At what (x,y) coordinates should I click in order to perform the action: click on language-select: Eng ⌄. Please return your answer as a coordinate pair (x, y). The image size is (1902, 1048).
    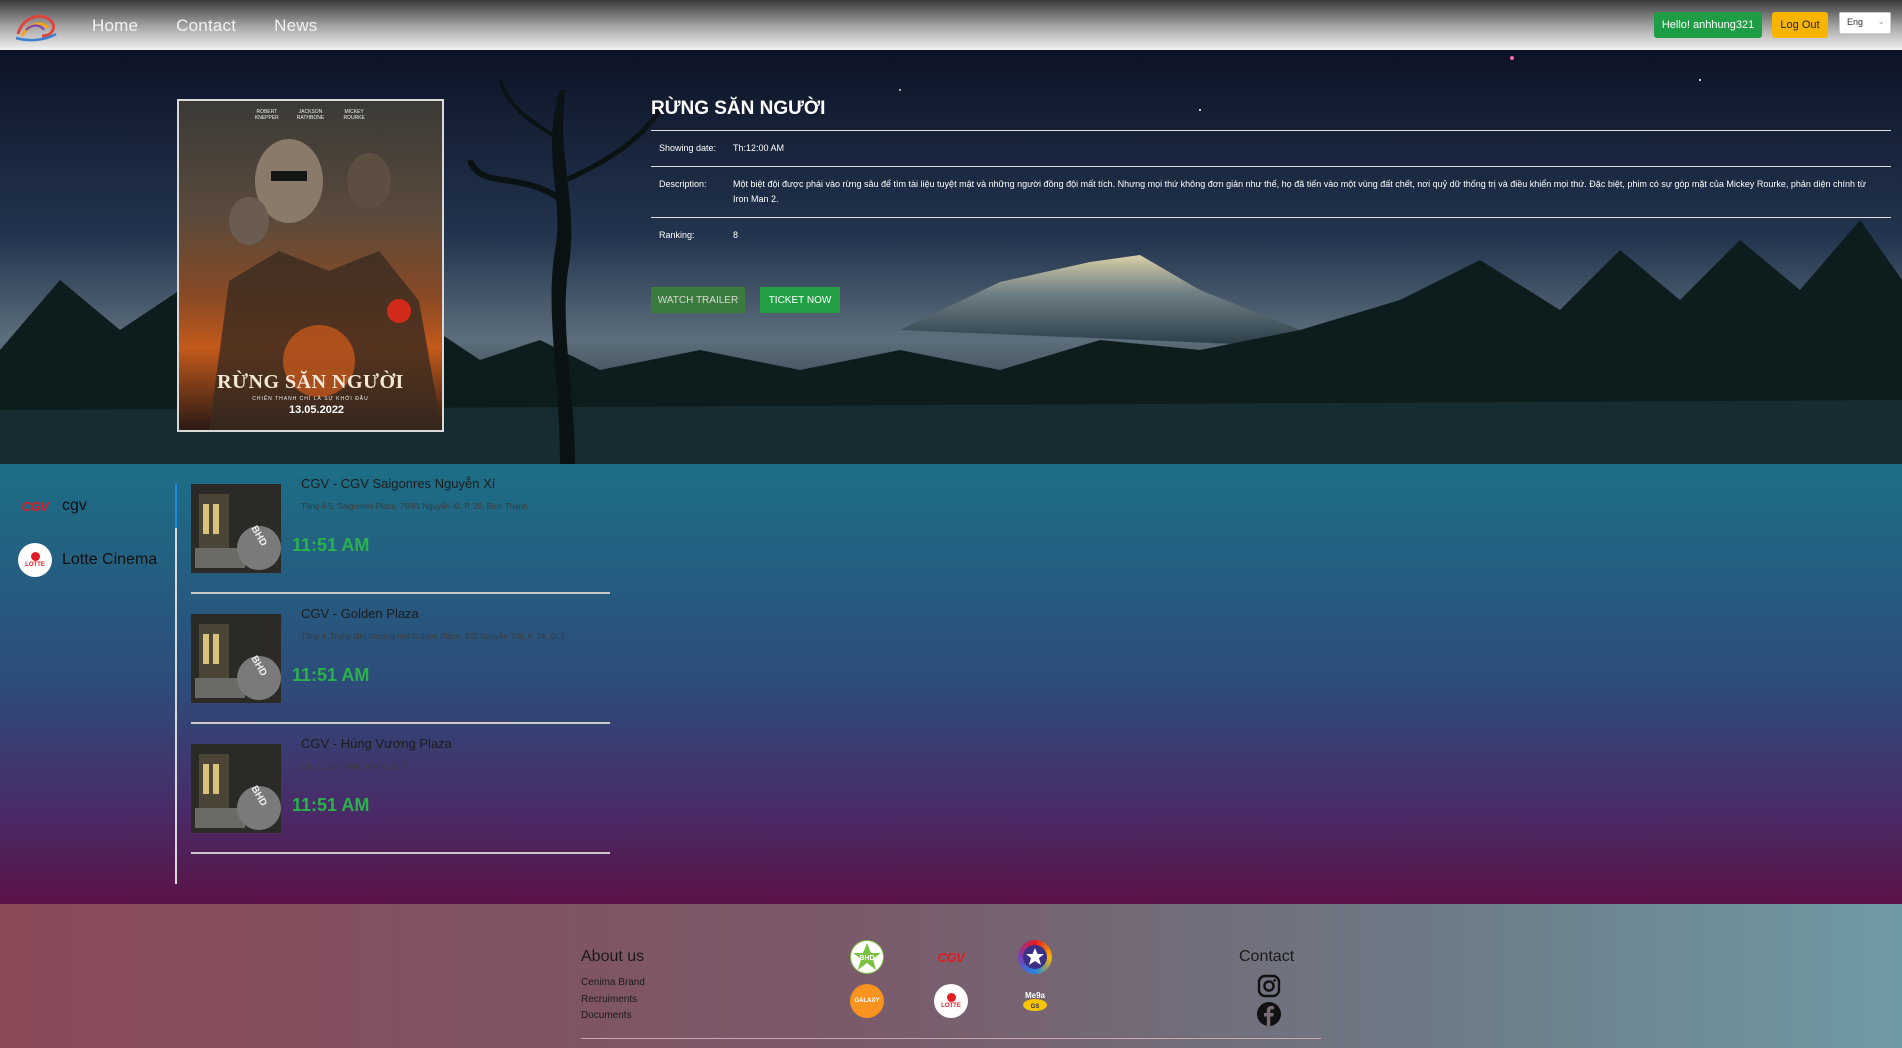
    Looking at the image, I should click on (1865, 23).